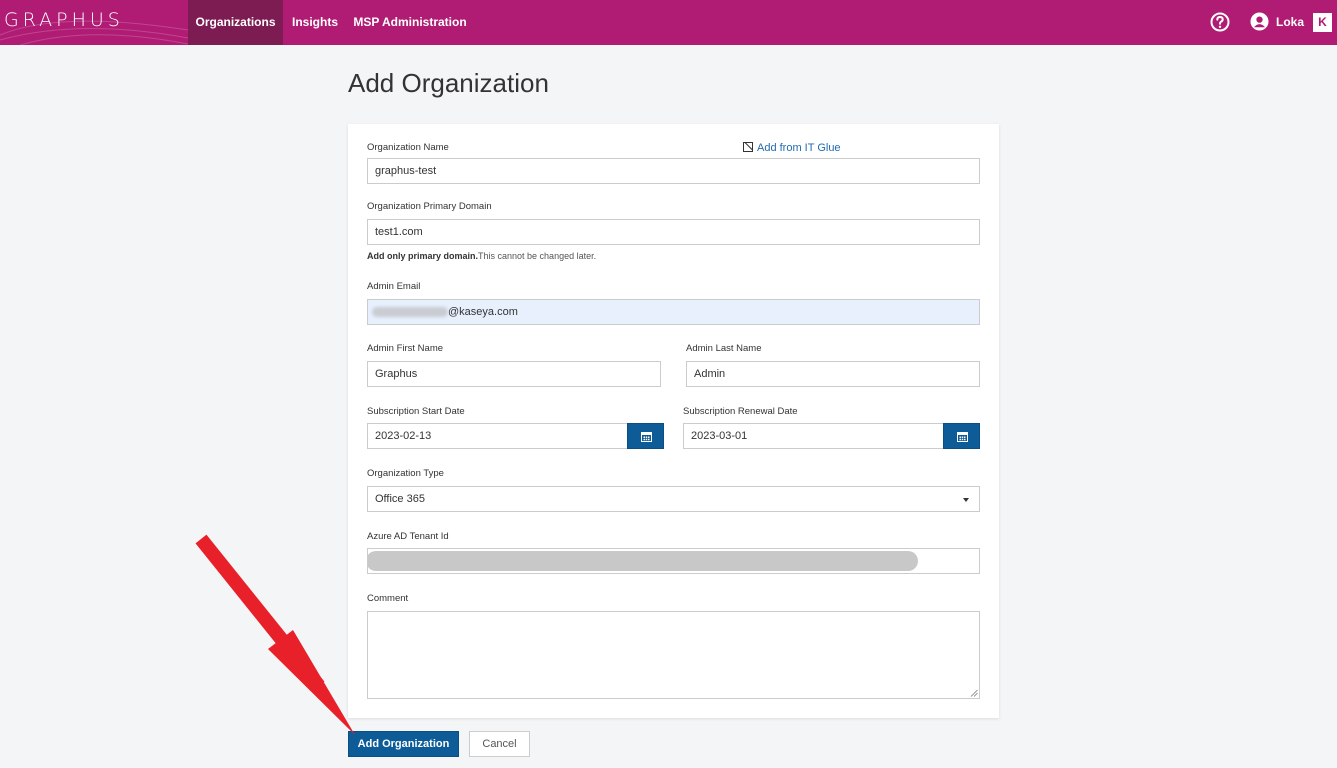 Image resolution: width=1337 pixels, height=768 pixels. What do you see at coordinates (673, 232) in the screenshot?
I see `primary-domain-input: test1.com` at bounding box center [673, 232].